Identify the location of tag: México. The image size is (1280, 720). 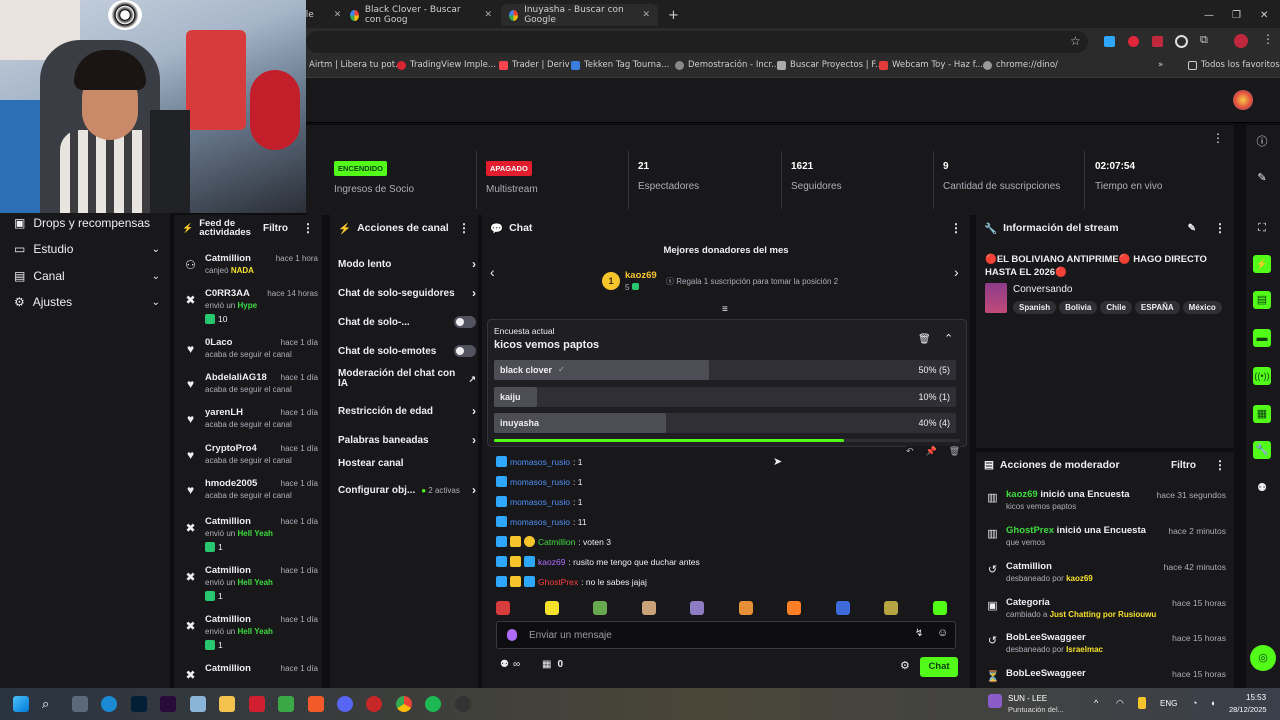
(1202, 307).